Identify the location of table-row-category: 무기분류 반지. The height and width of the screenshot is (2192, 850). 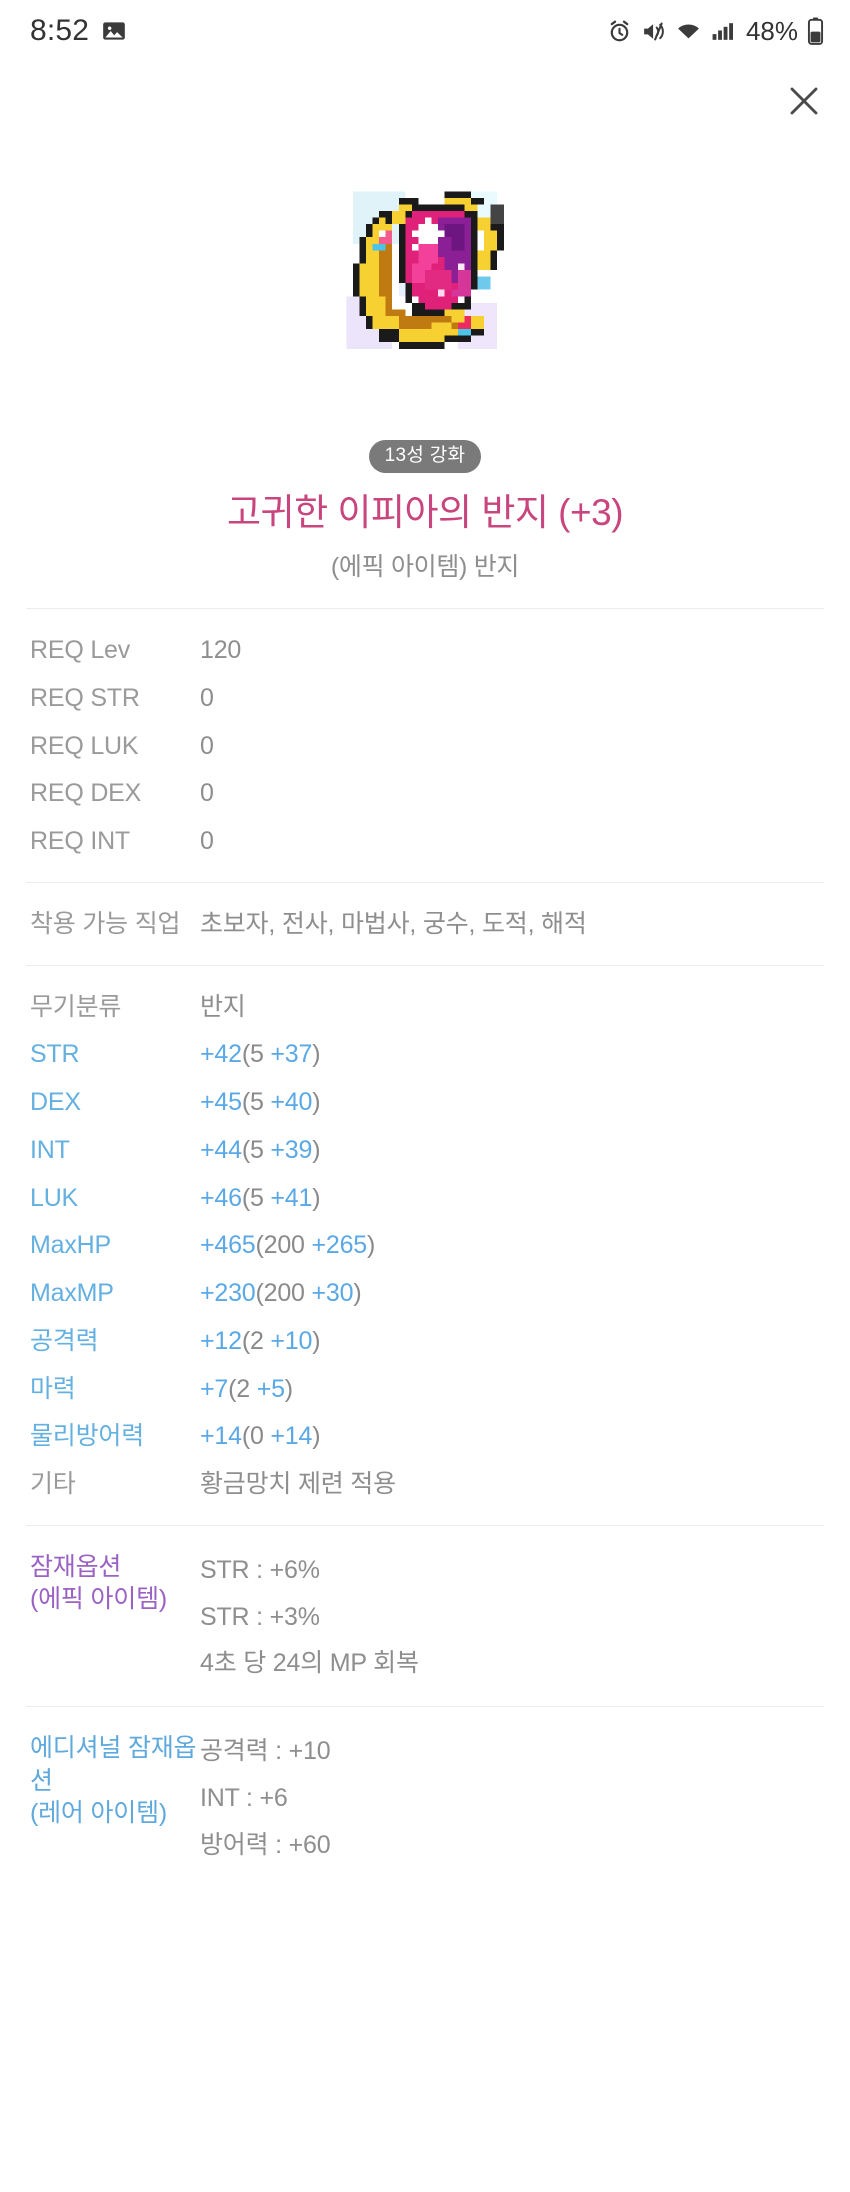
(425, 1008).